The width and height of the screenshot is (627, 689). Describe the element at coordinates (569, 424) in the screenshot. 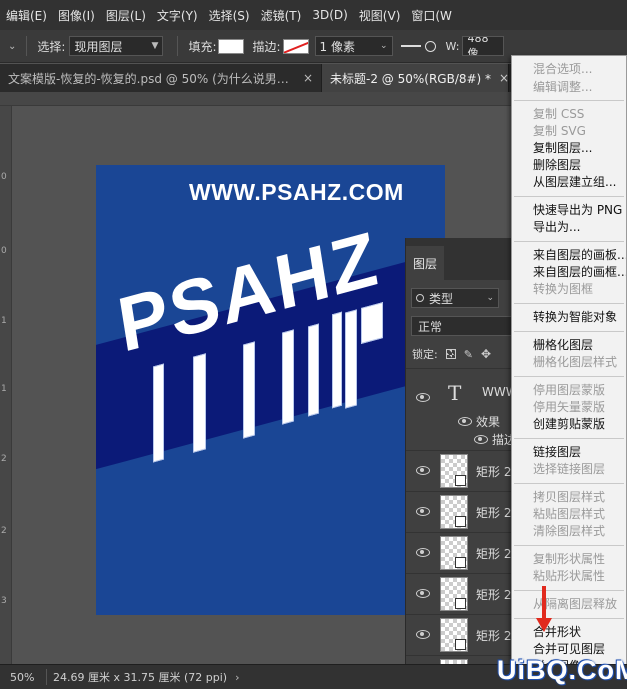

I see `menu-item-create-clipping-mask: 创建剪贴蒙版` at that location.